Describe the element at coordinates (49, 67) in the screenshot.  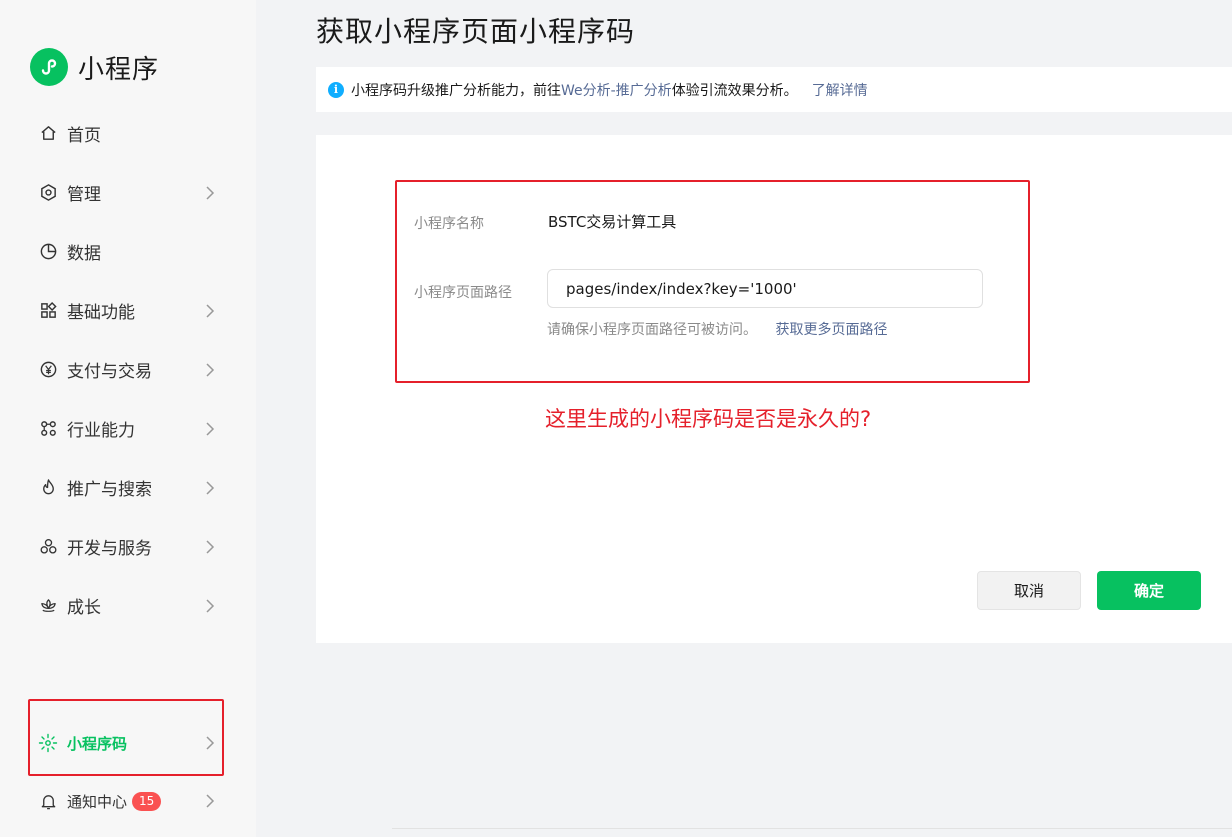
I see `mini-program-logo-icon` at that location.